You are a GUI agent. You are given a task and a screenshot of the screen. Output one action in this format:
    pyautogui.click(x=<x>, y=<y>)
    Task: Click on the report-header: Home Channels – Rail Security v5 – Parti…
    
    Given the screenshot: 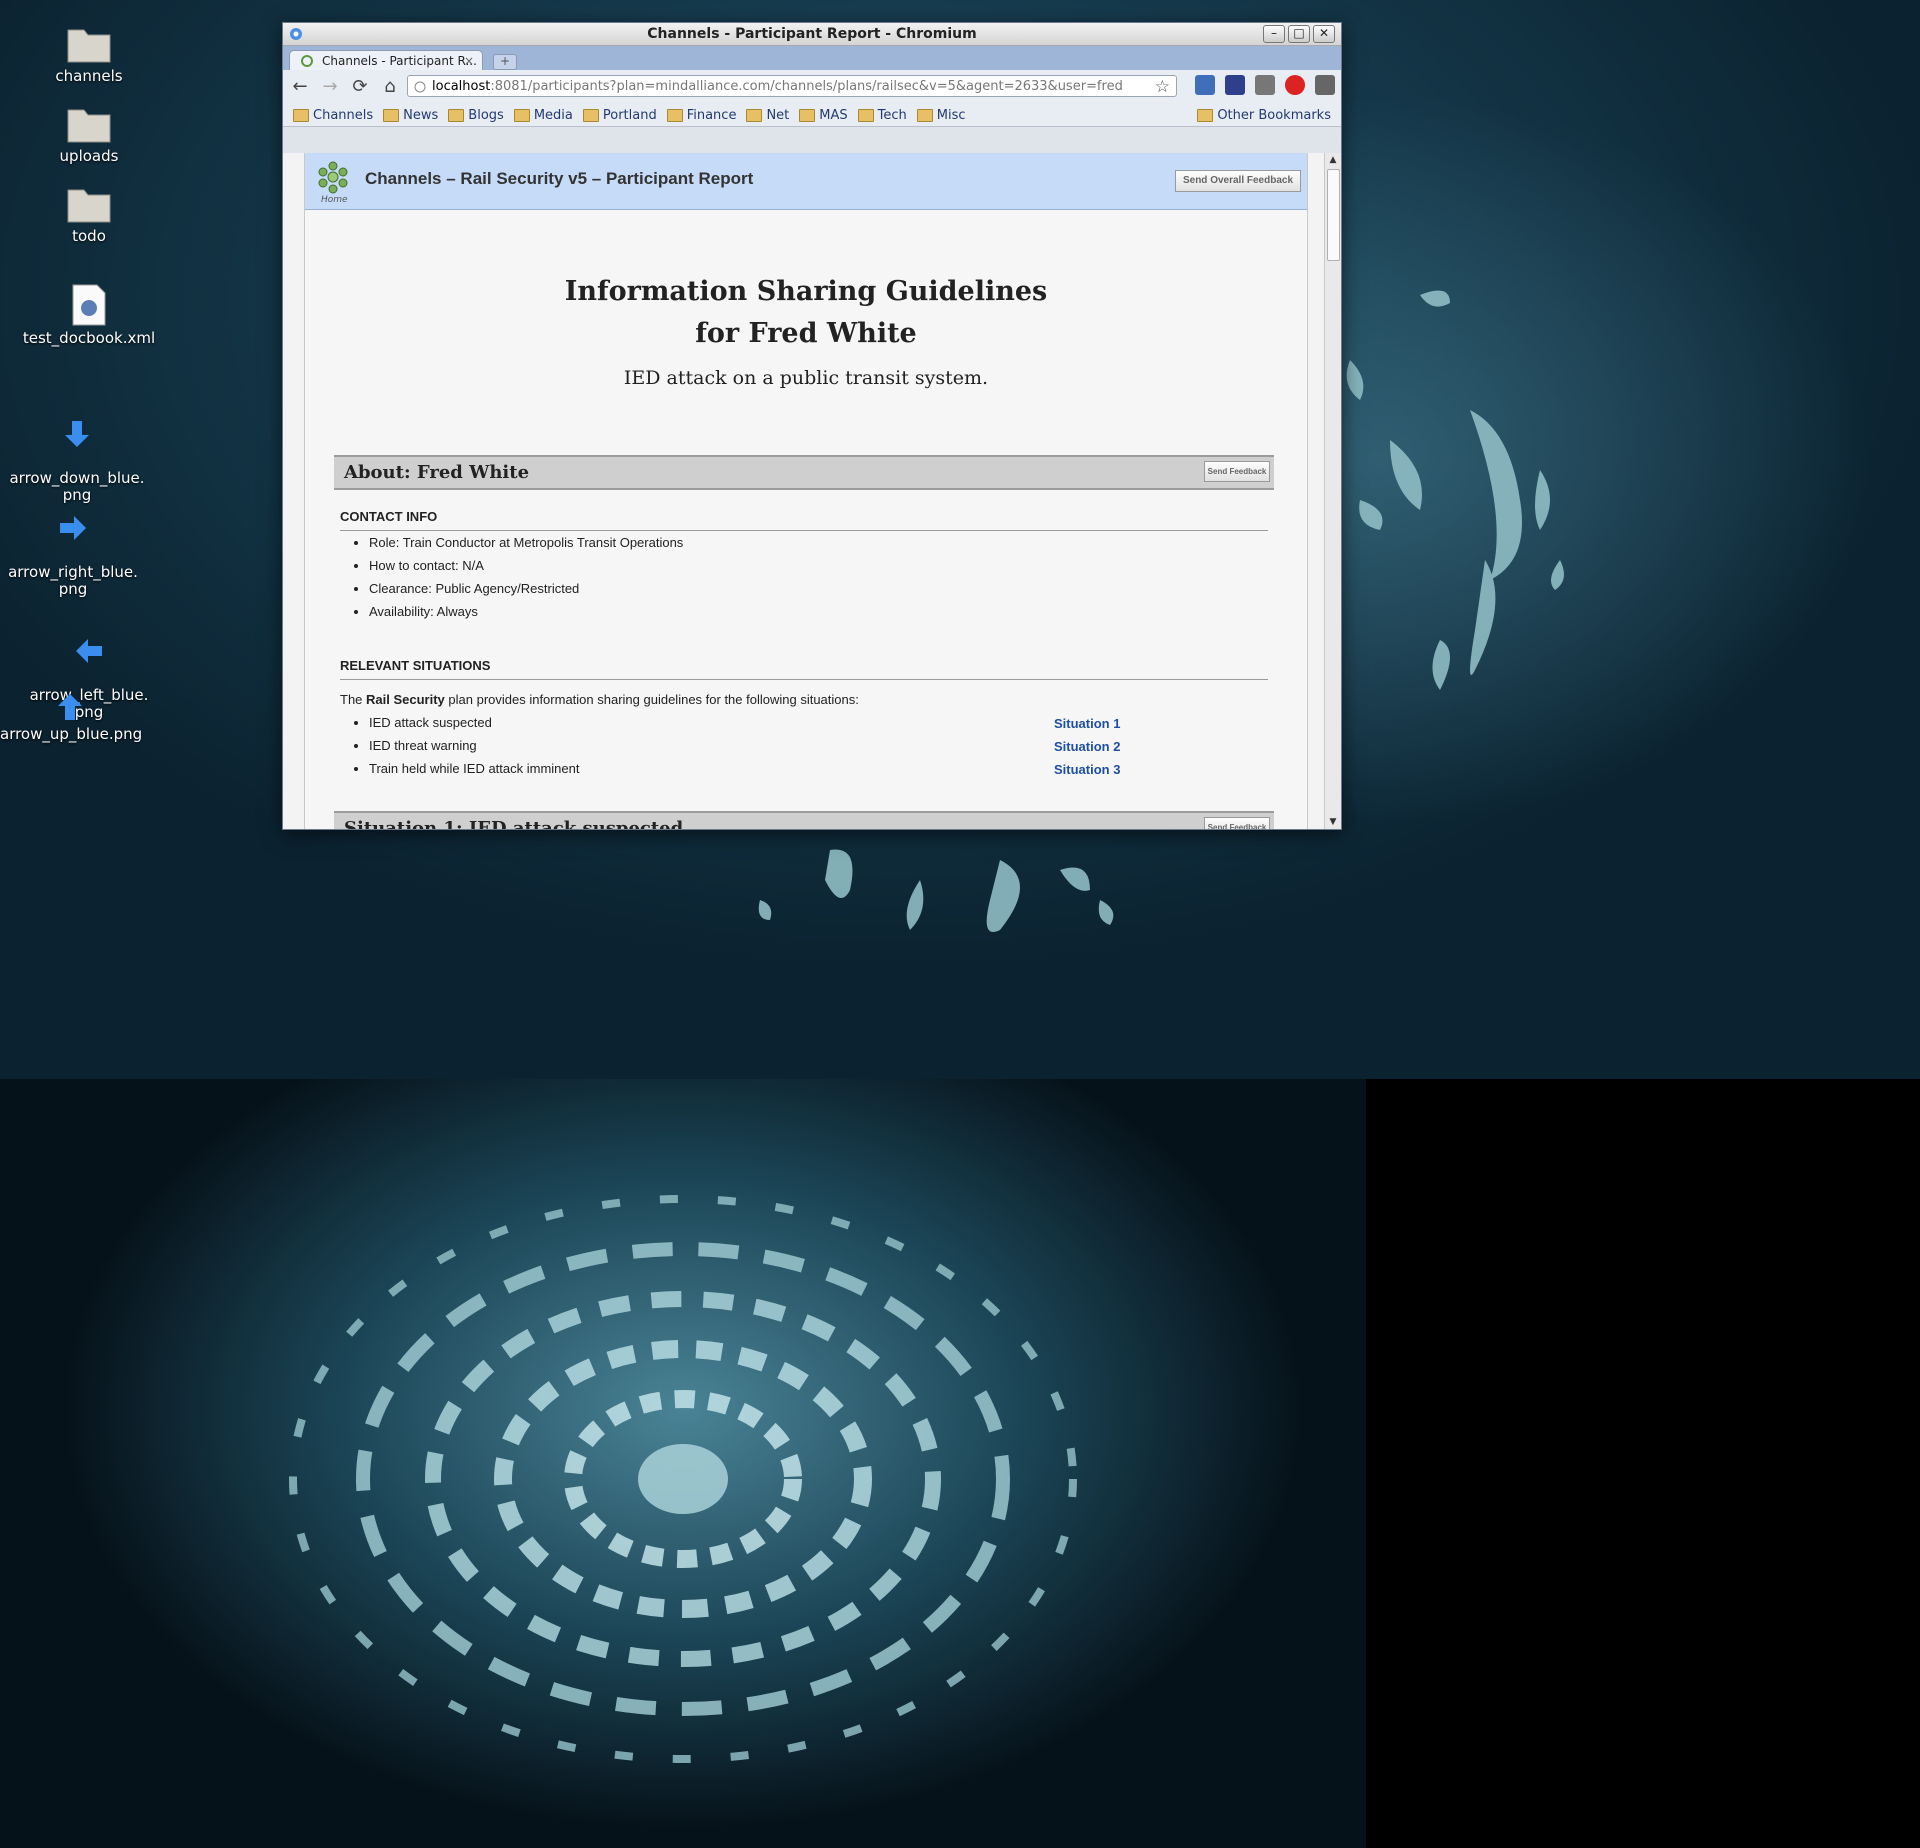 What is the action you would take?
    pyautogui.click(x=806, y=181)
    